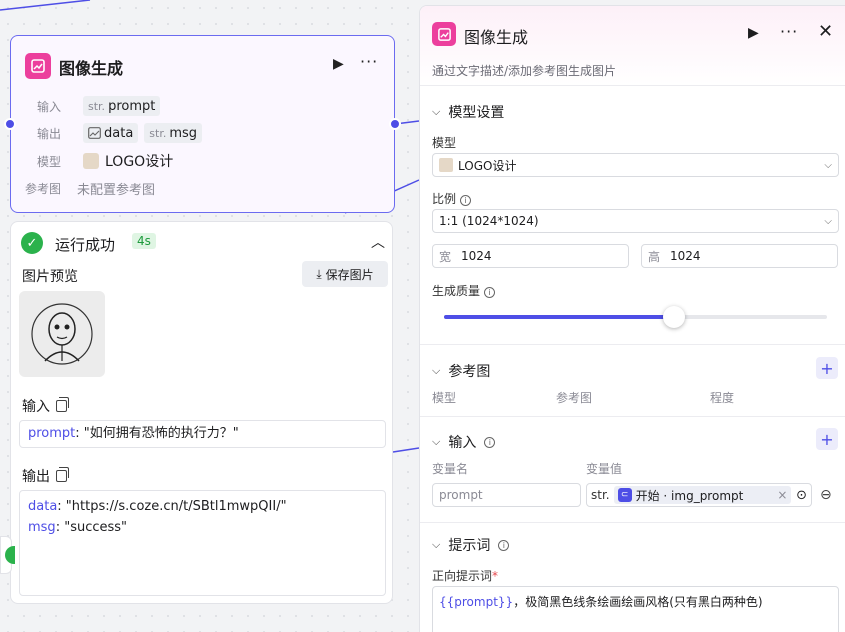 Image resolution: width=845 pixels, height=632 pixels. What do you see at coordinates (702, 495) in the screenshot?
I see `variable-reference-chip: ⊂ 开始 · img_prompt ×` at bounding box center [702, 495].